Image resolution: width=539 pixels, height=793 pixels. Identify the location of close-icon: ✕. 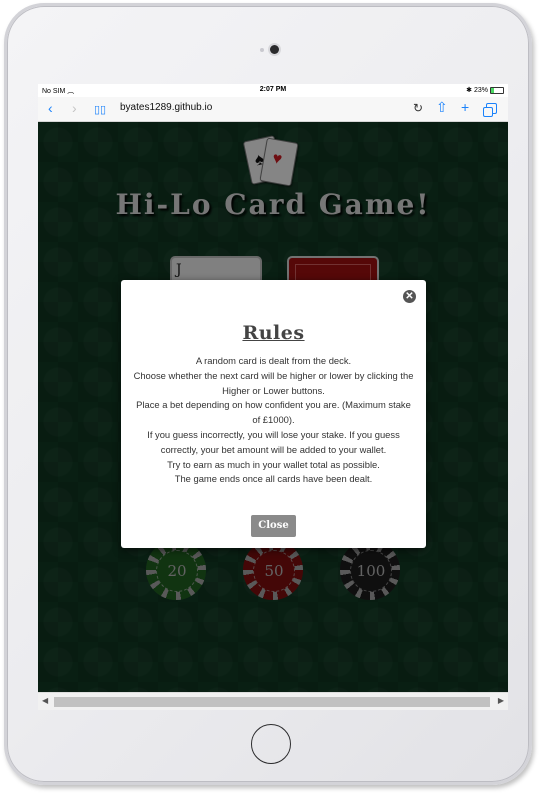
(409, 296).